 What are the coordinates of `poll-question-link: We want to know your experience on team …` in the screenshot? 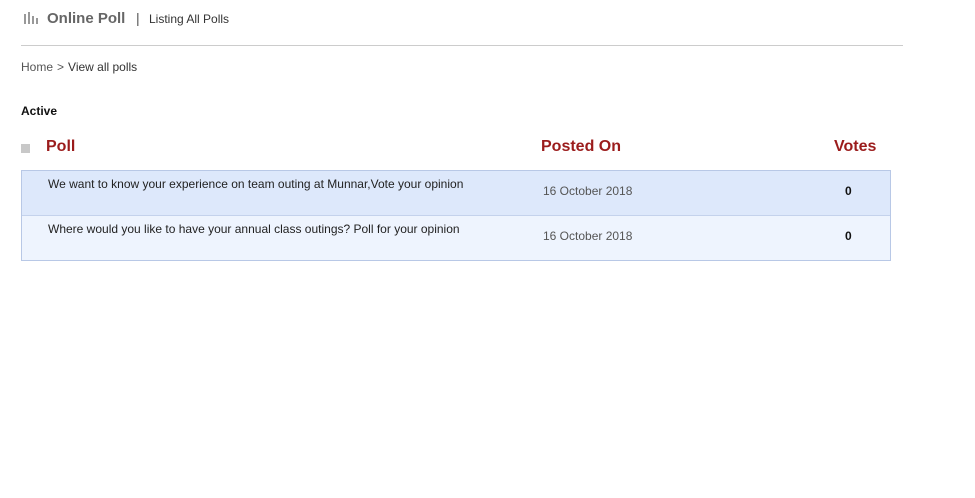 It's located at (255, 184).